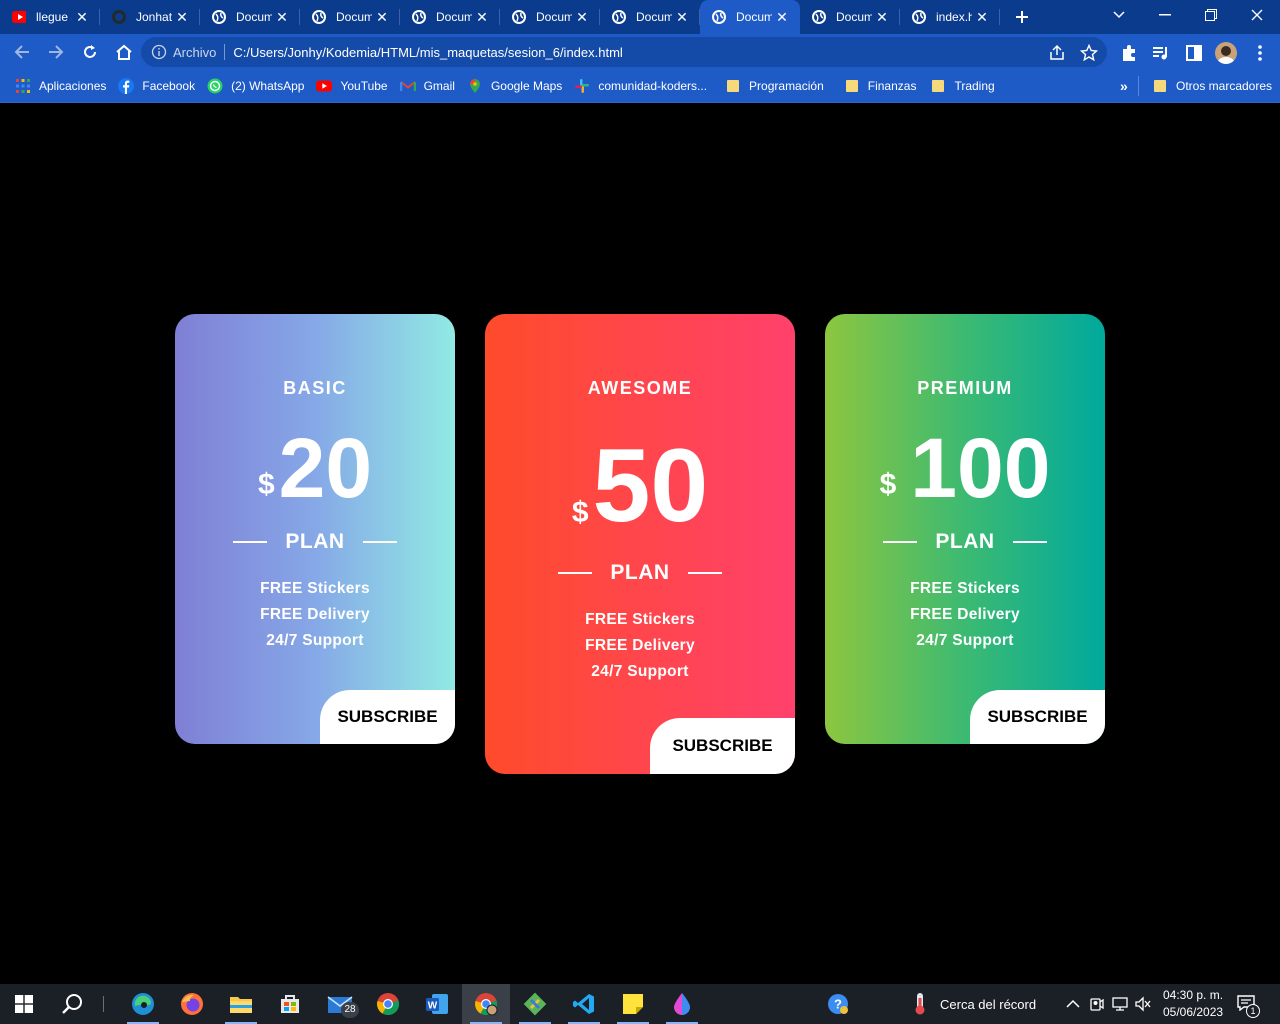 Image resolution: width=1280 pixels, height=1024 pixels. I want to click on plan-label-row: PLAN, so click(965, 542).